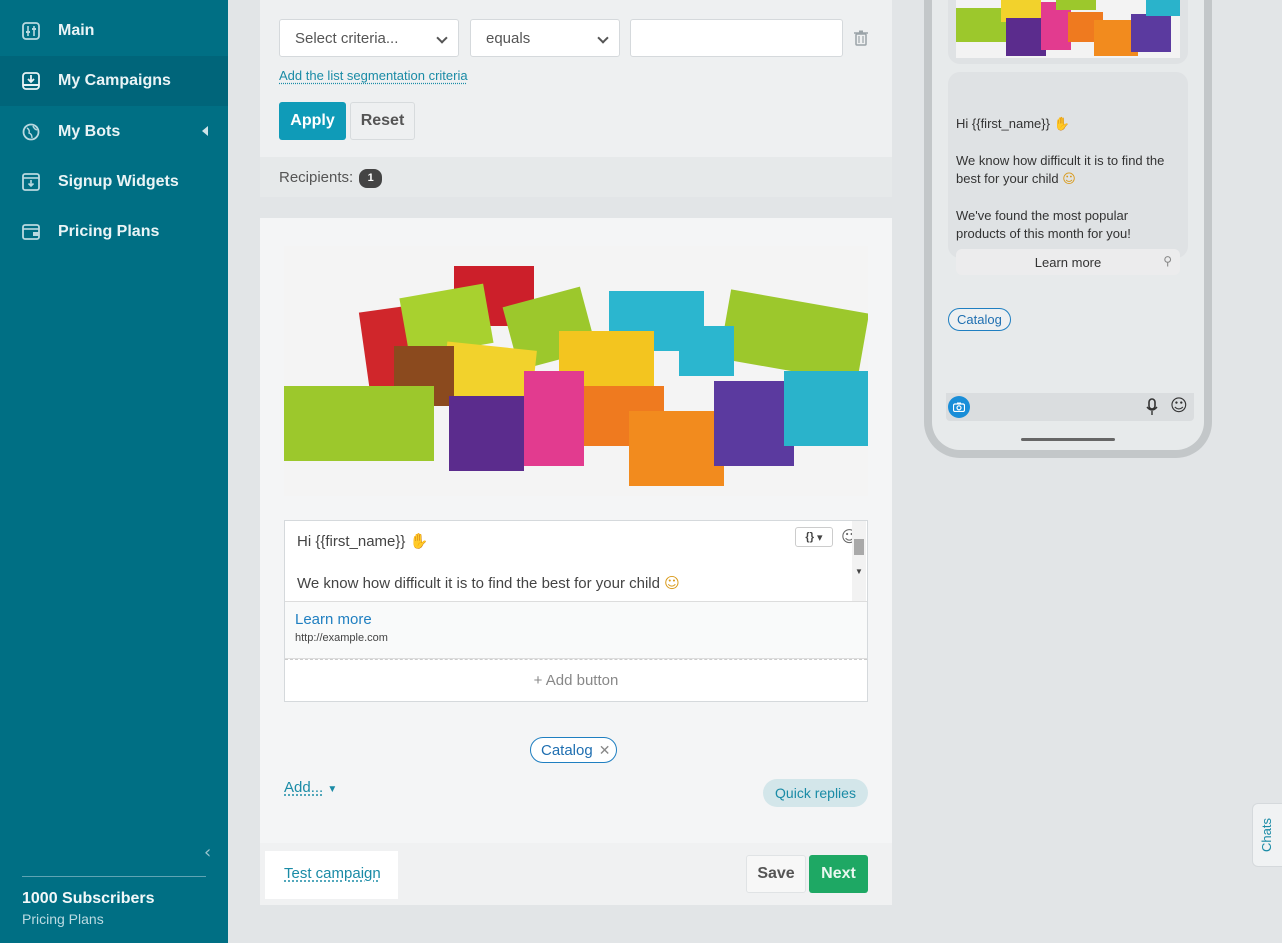 The image size is (1282, 943). I want to click on sidebar-item-label: Pricing Plans, so click(109, 231).